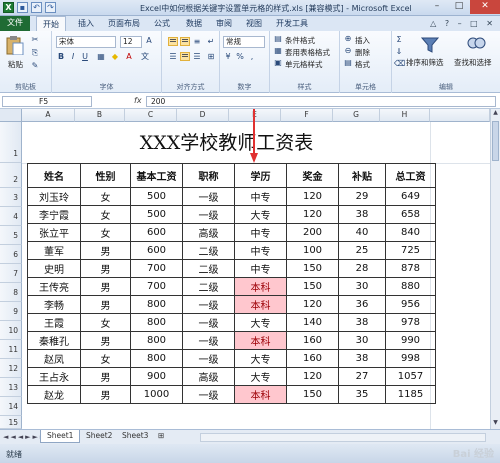  Describe the element at coordinates (410, 250) in the screenshot. I see `table-cell: 725` at that location.